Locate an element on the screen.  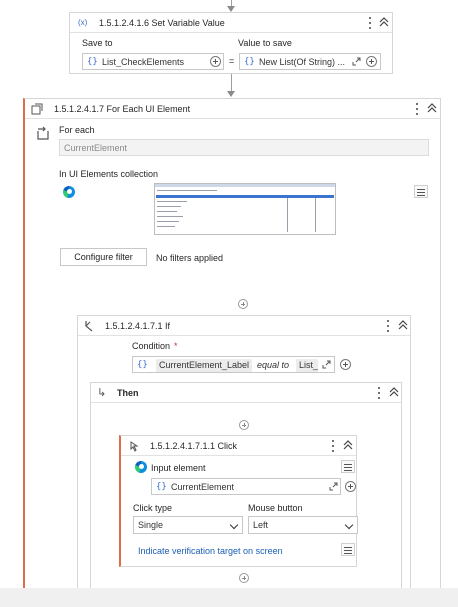
input-element-options-icon is located at coordinates (348, 466).